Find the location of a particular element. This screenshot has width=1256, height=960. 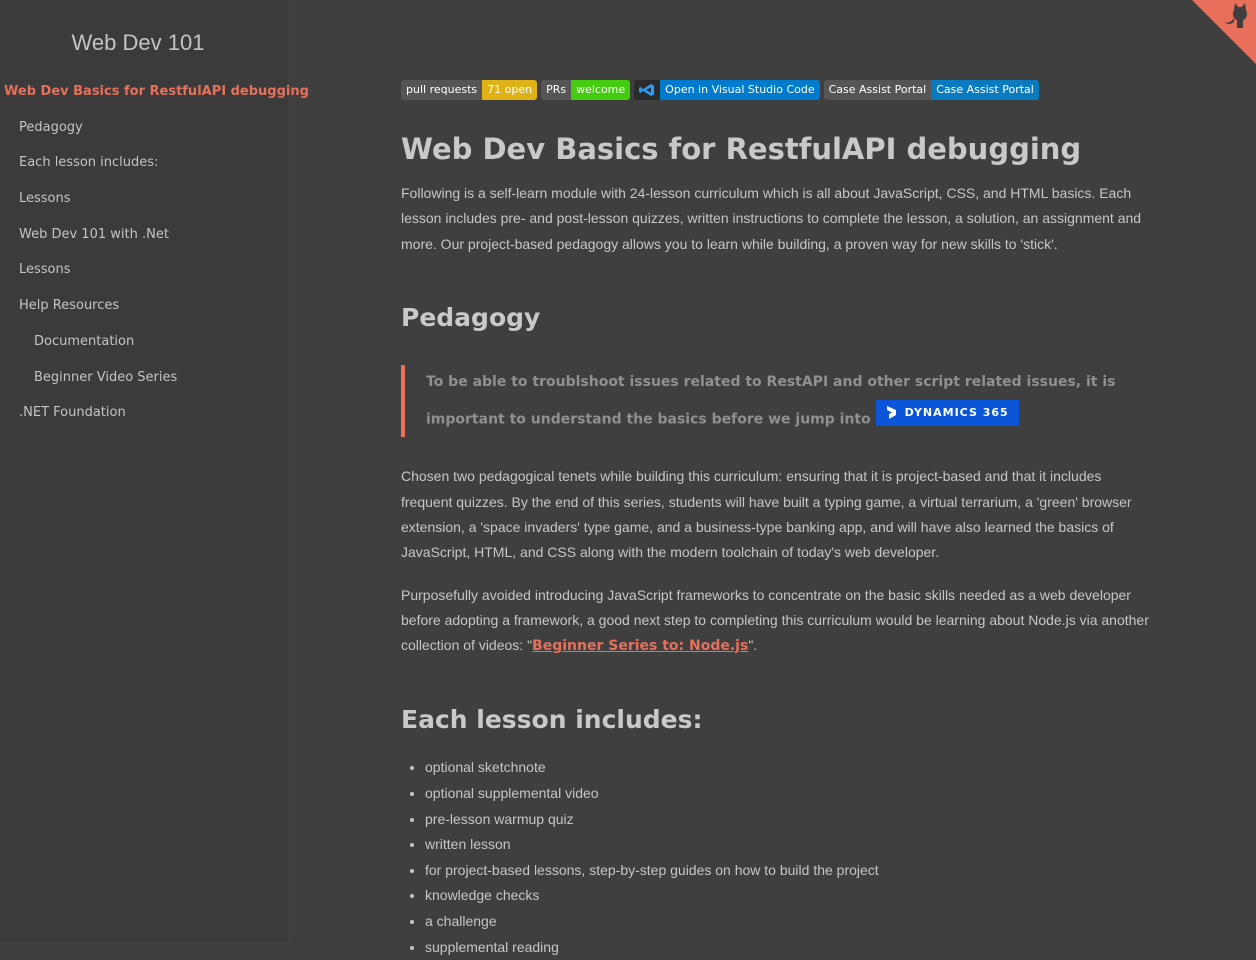

sidebar-item-beginner-video-series: Beginner Video Series is located at coordinates (144, 384).